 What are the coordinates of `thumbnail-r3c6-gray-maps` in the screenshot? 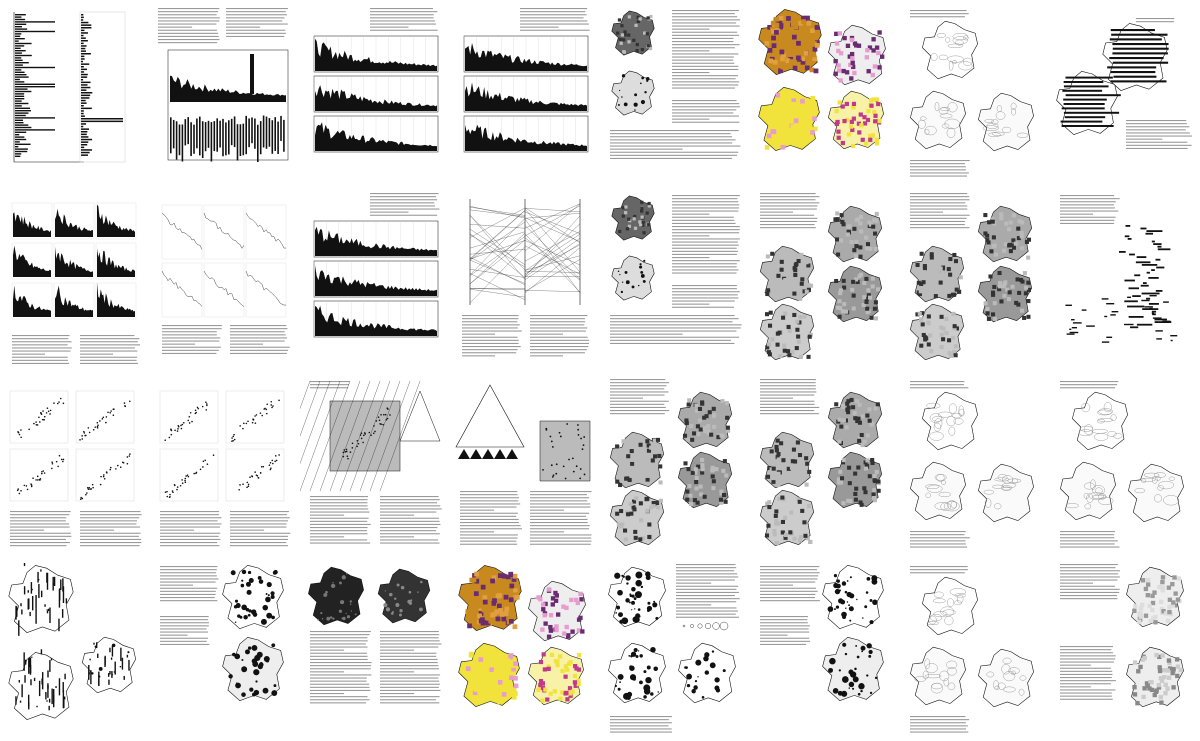 It's located at (825, 463).